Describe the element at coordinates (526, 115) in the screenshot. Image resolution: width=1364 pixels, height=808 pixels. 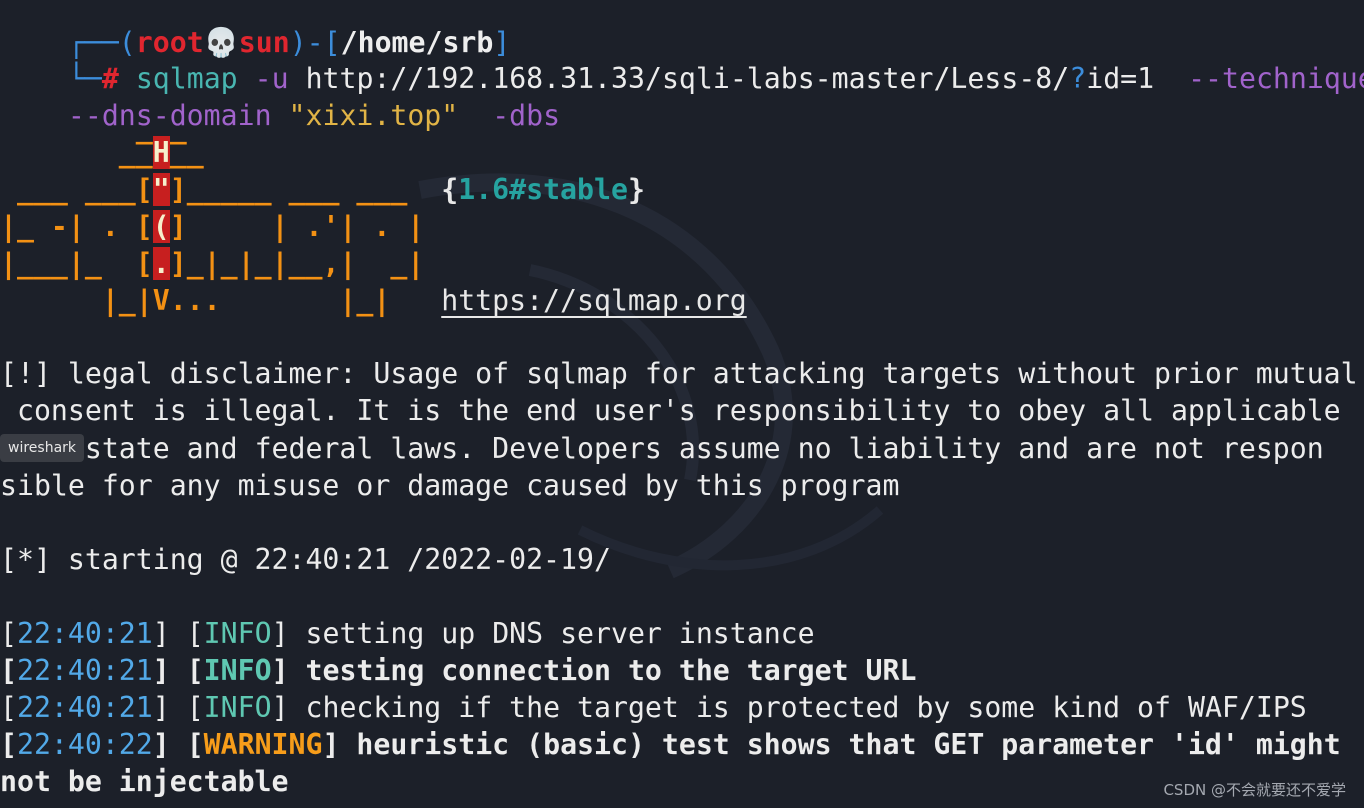
I see `command-dbs-flag: -dbs` at that location.